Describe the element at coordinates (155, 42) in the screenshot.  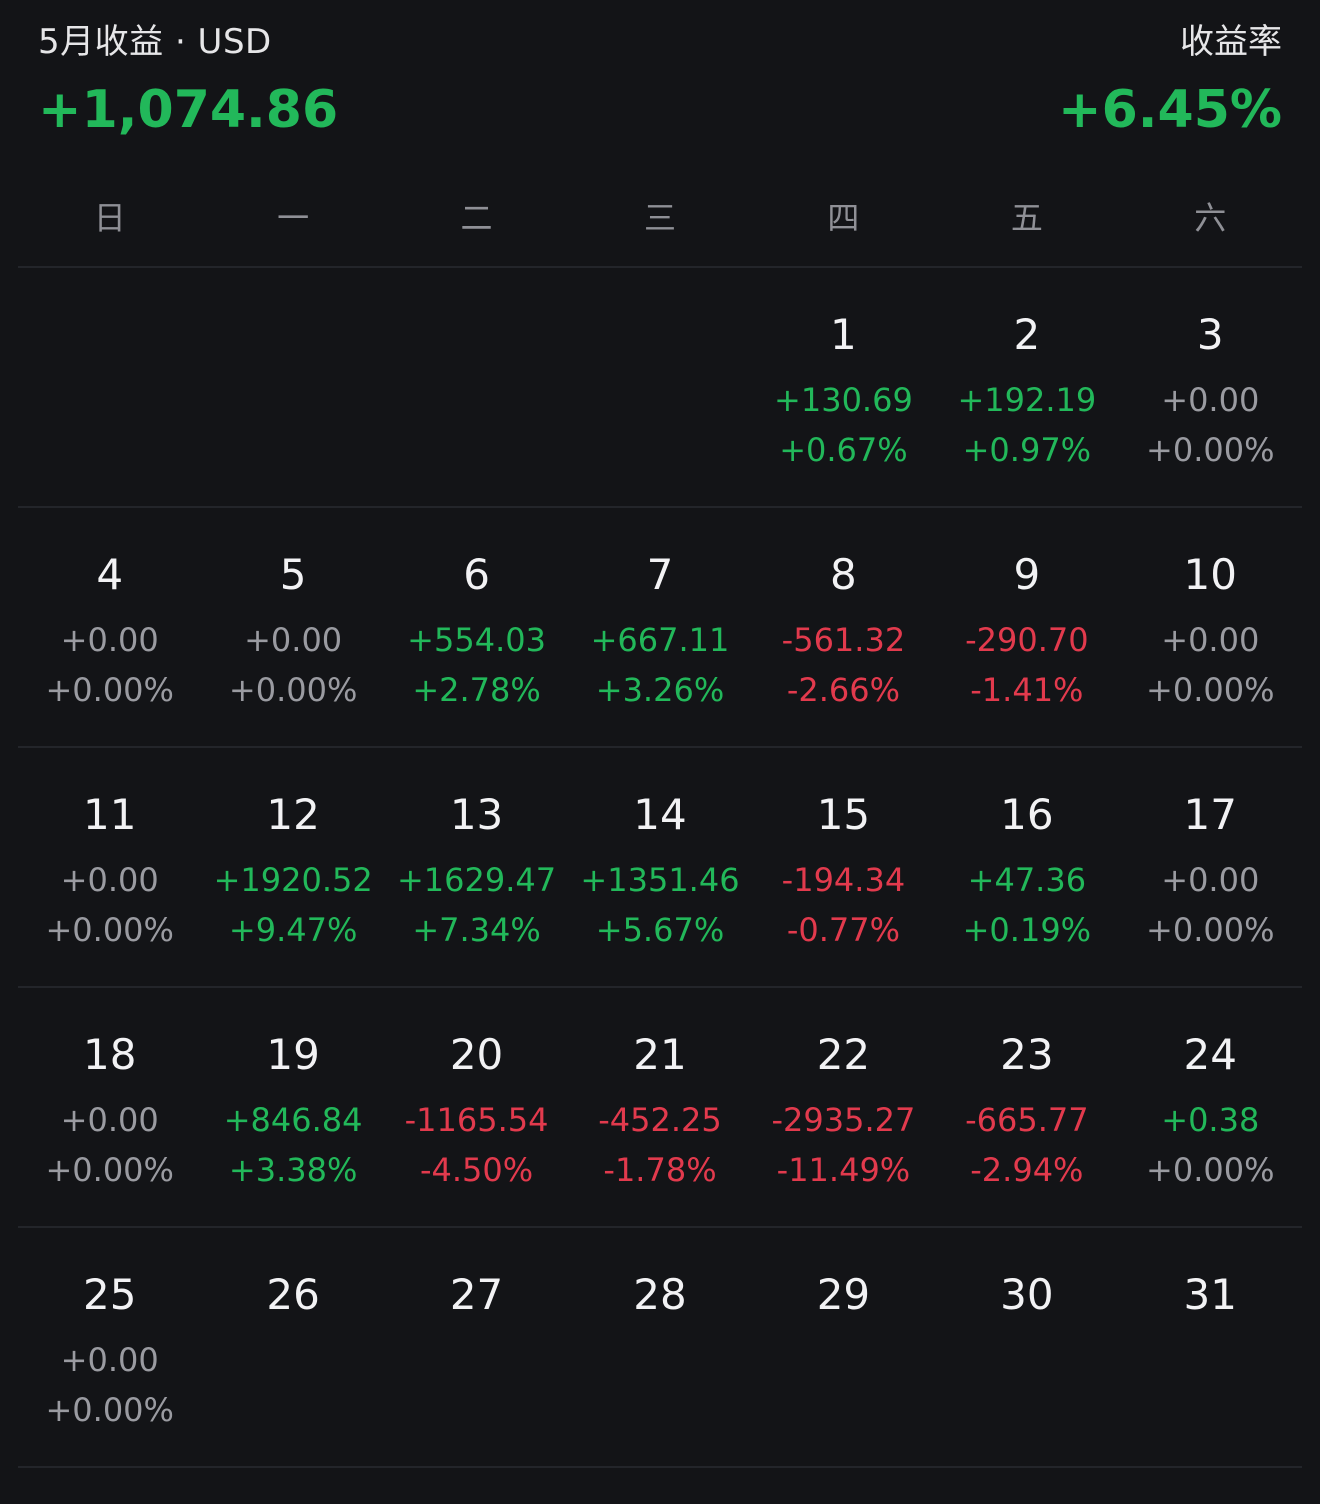
I see `month-profit-title: 5月收益 · USD` at that location.